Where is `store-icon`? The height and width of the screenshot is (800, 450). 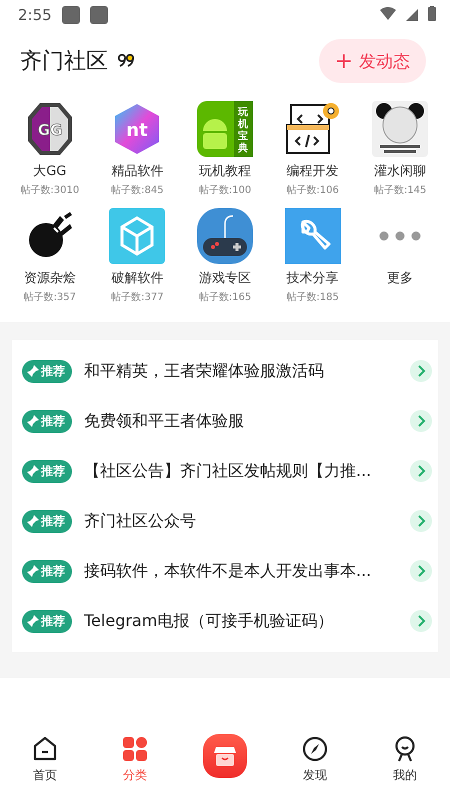 store-icon is located at coordinates (225, 756).